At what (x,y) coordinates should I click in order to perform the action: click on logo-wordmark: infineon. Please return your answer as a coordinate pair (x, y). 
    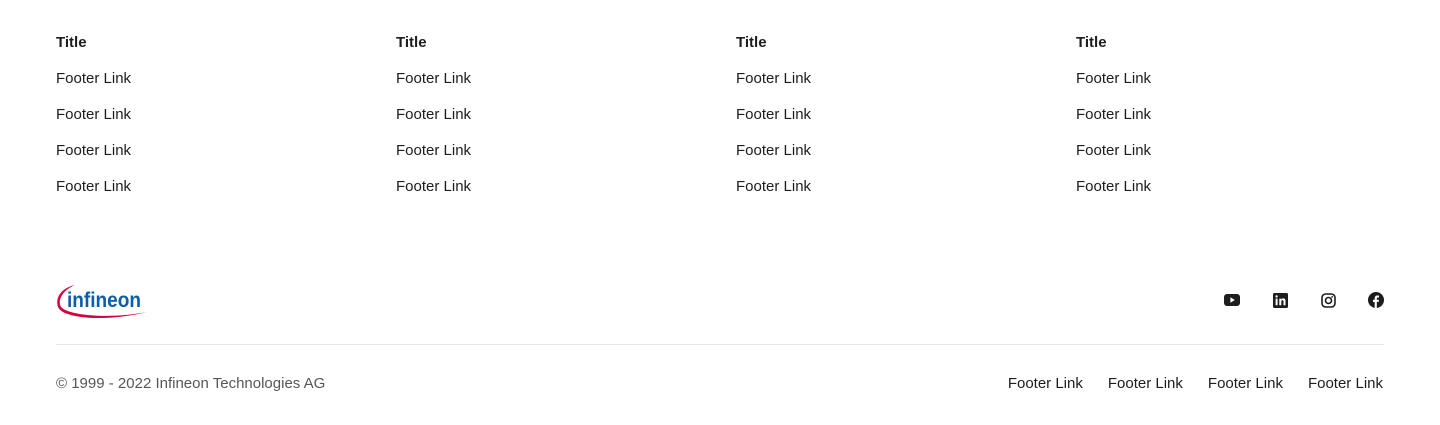
    Looking at the image, I should click on (104, 300).